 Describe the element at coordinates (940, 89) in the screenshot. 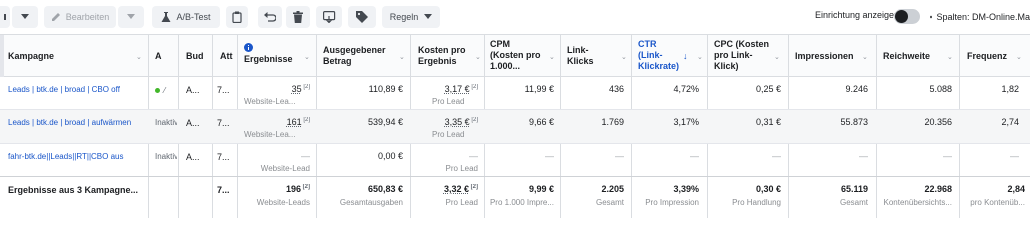

I see `reach-cell: 5.088` at that location.